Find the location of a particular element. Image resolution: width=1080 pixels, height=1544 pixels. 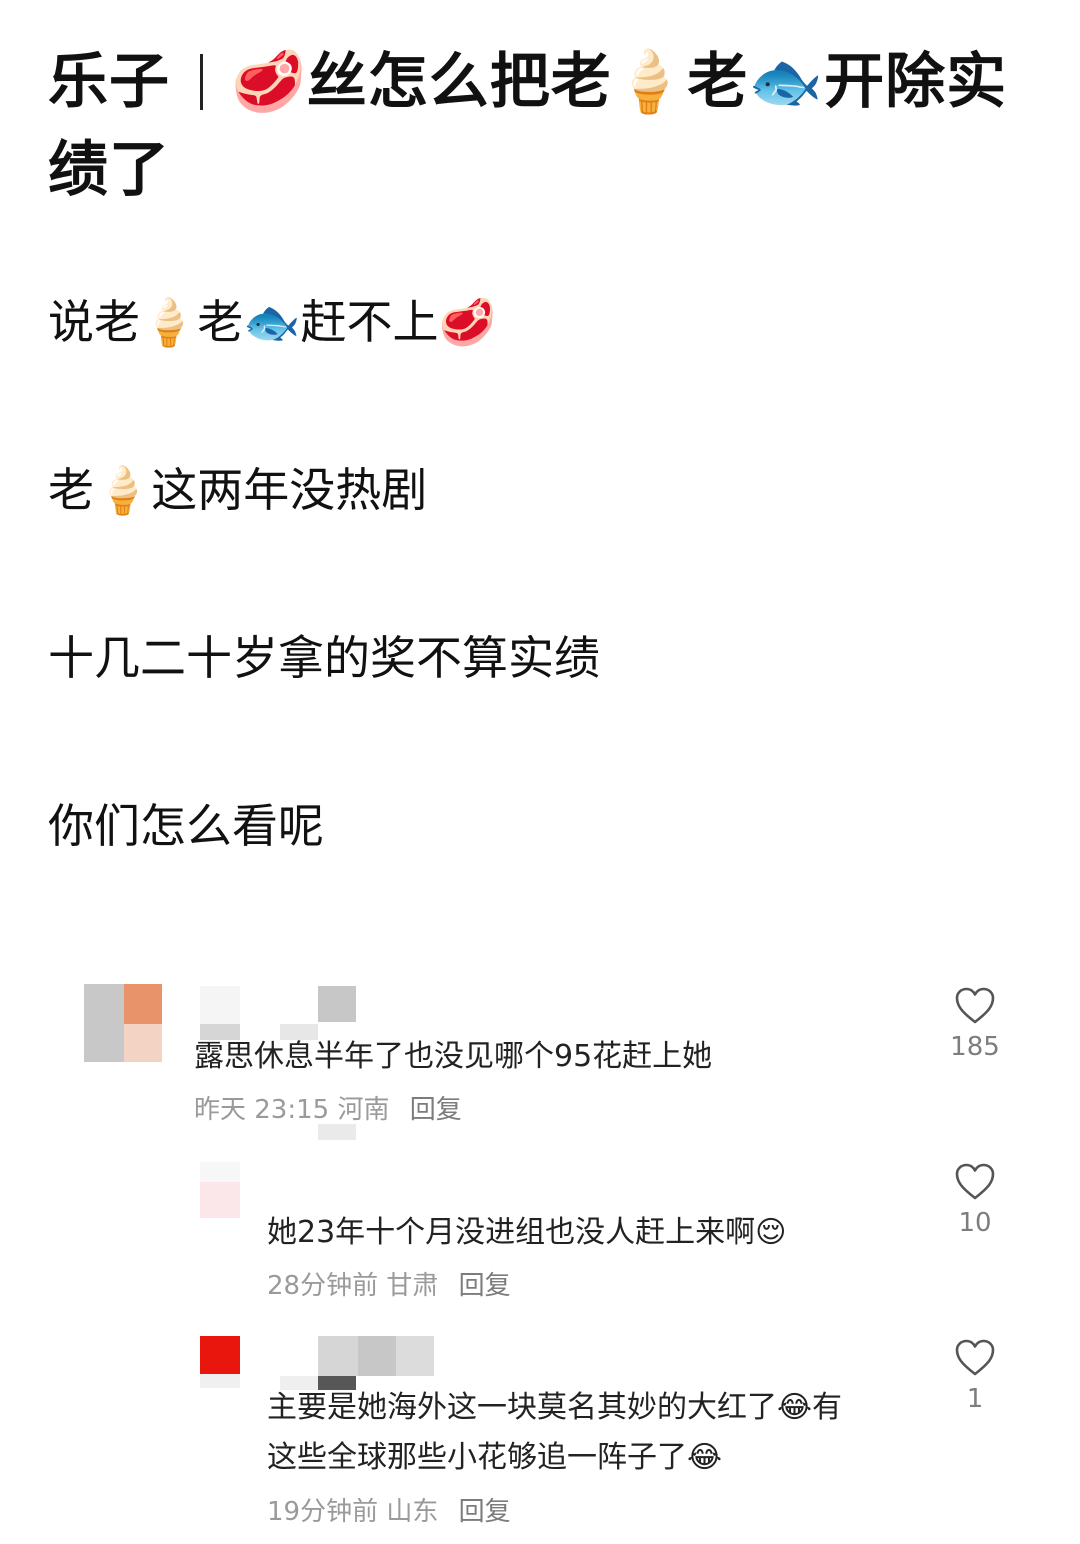

comment-meta: 28分钟前 甘肃 回复 is located at coordinates (389, 1286).